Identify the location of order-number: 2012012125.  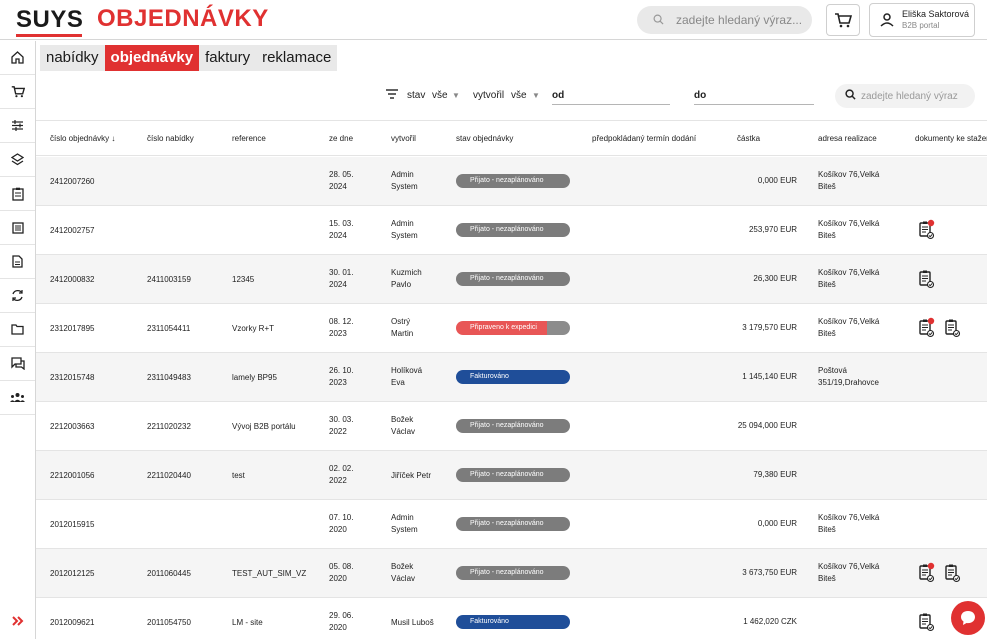
(72, 574).